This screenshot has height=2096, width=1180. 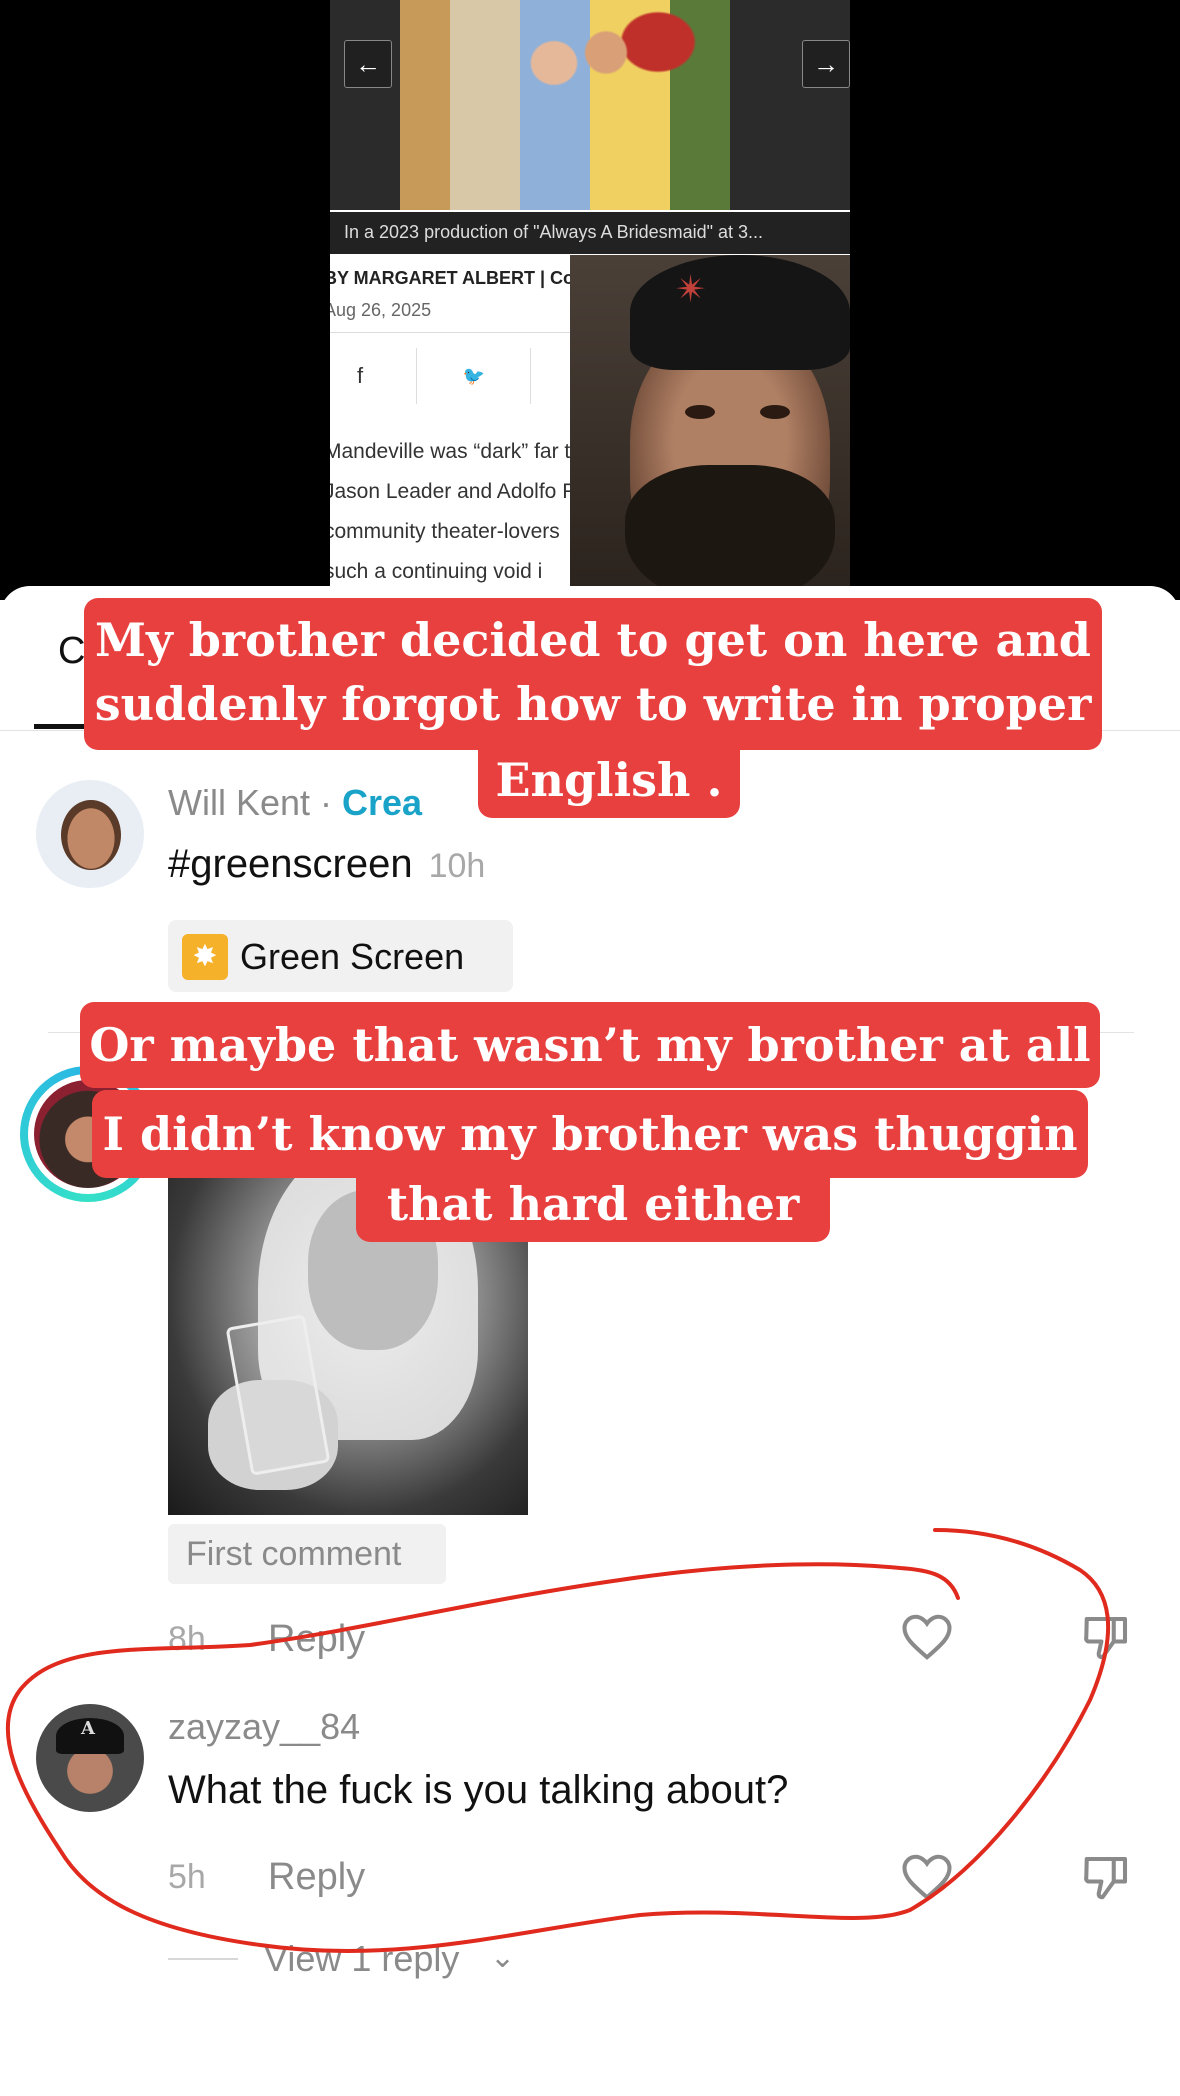 I want to click on comment-actions: 8h Reply, so click(x=668, y=1639).